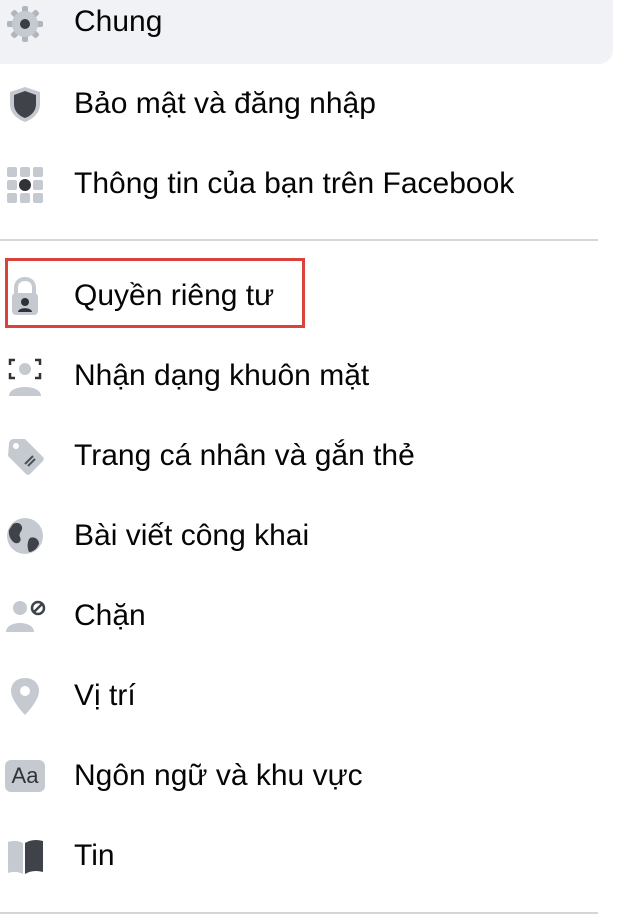 The width and height of the screenshot is (621, 924). What do you see at coordinates (218, 775) in the screenshot?
I see `menu-item-label: Ngôn ngữ và khu vực` at bounding box center [218, 775].